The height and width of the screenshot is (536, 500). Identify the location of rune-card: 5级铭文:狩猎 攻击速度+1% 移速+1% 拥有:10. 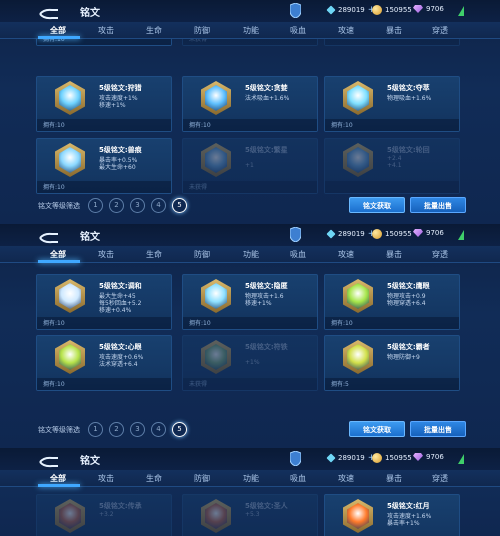
(104, 104).